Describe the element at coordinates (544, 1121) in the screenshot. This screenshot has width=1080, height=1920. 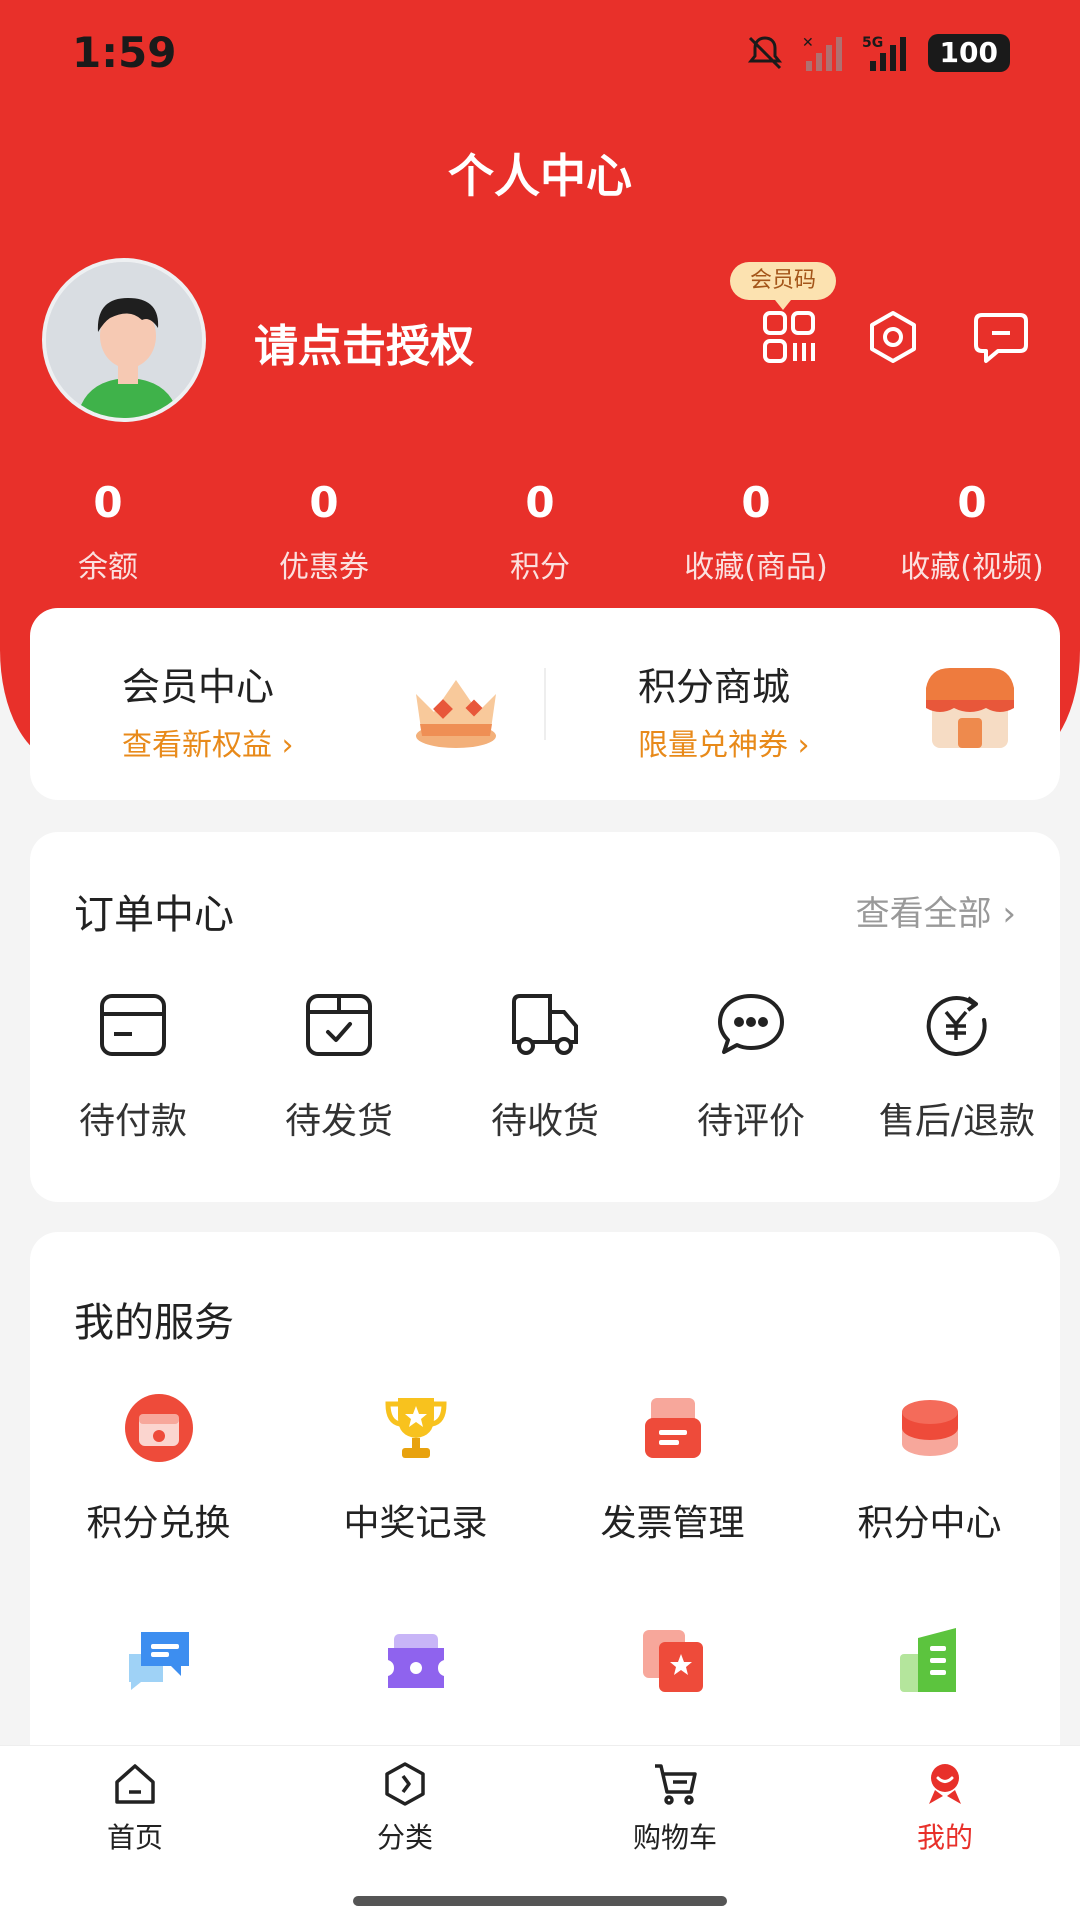
I see `order-status-label: 待收货` at that location.